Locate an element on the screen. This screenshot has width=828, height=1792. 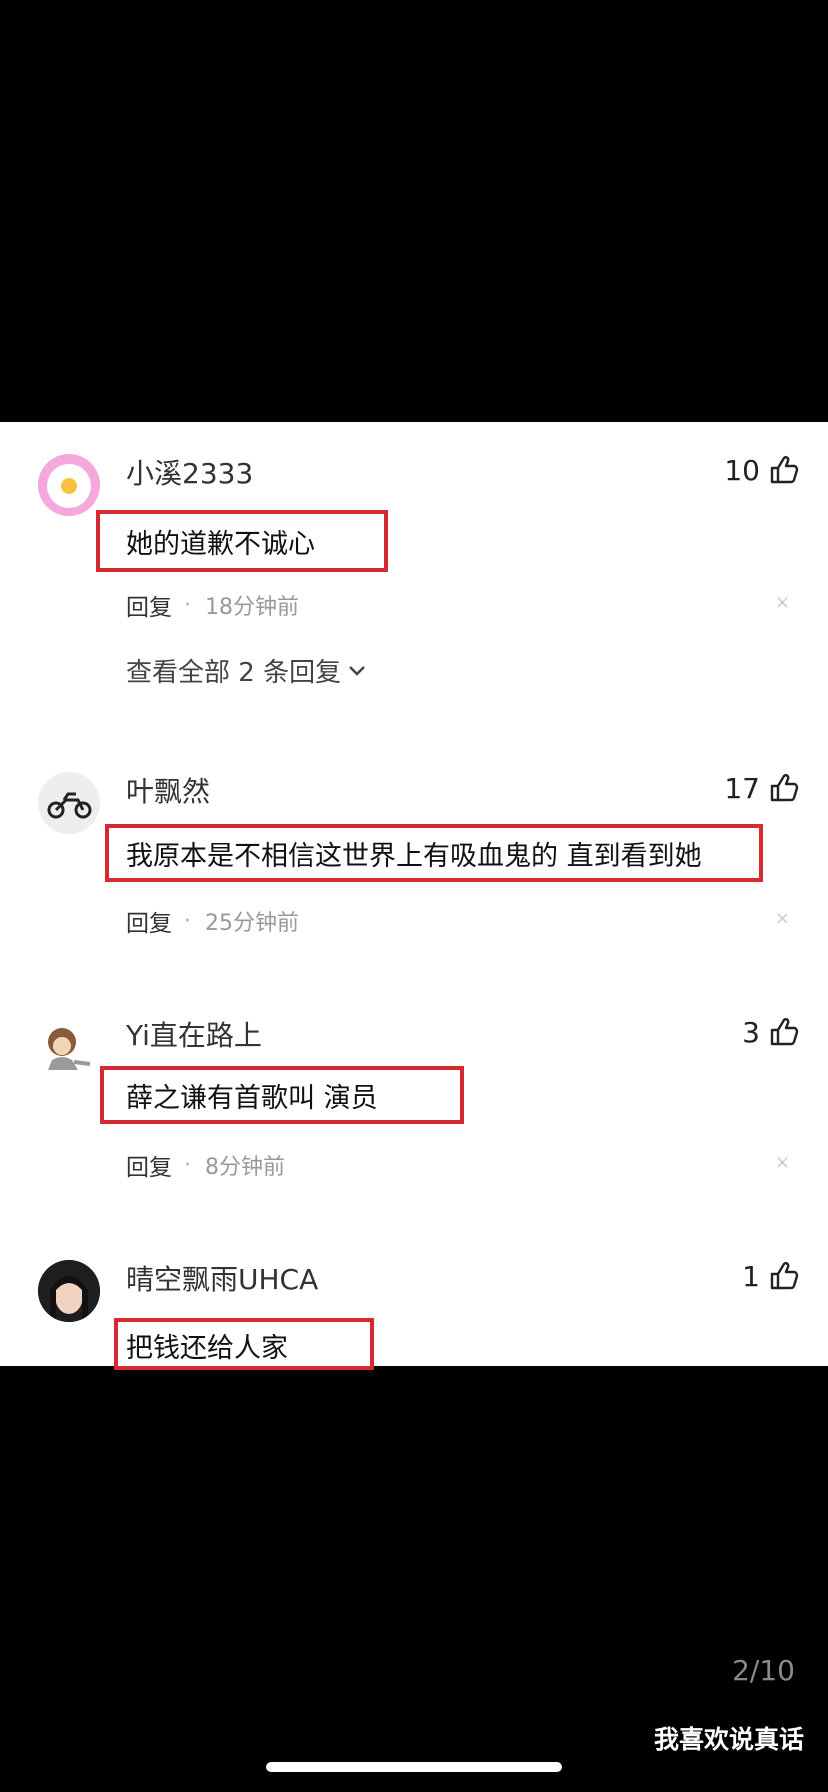
cartoon-avatar-icon is located at coordinates (69, 1047).